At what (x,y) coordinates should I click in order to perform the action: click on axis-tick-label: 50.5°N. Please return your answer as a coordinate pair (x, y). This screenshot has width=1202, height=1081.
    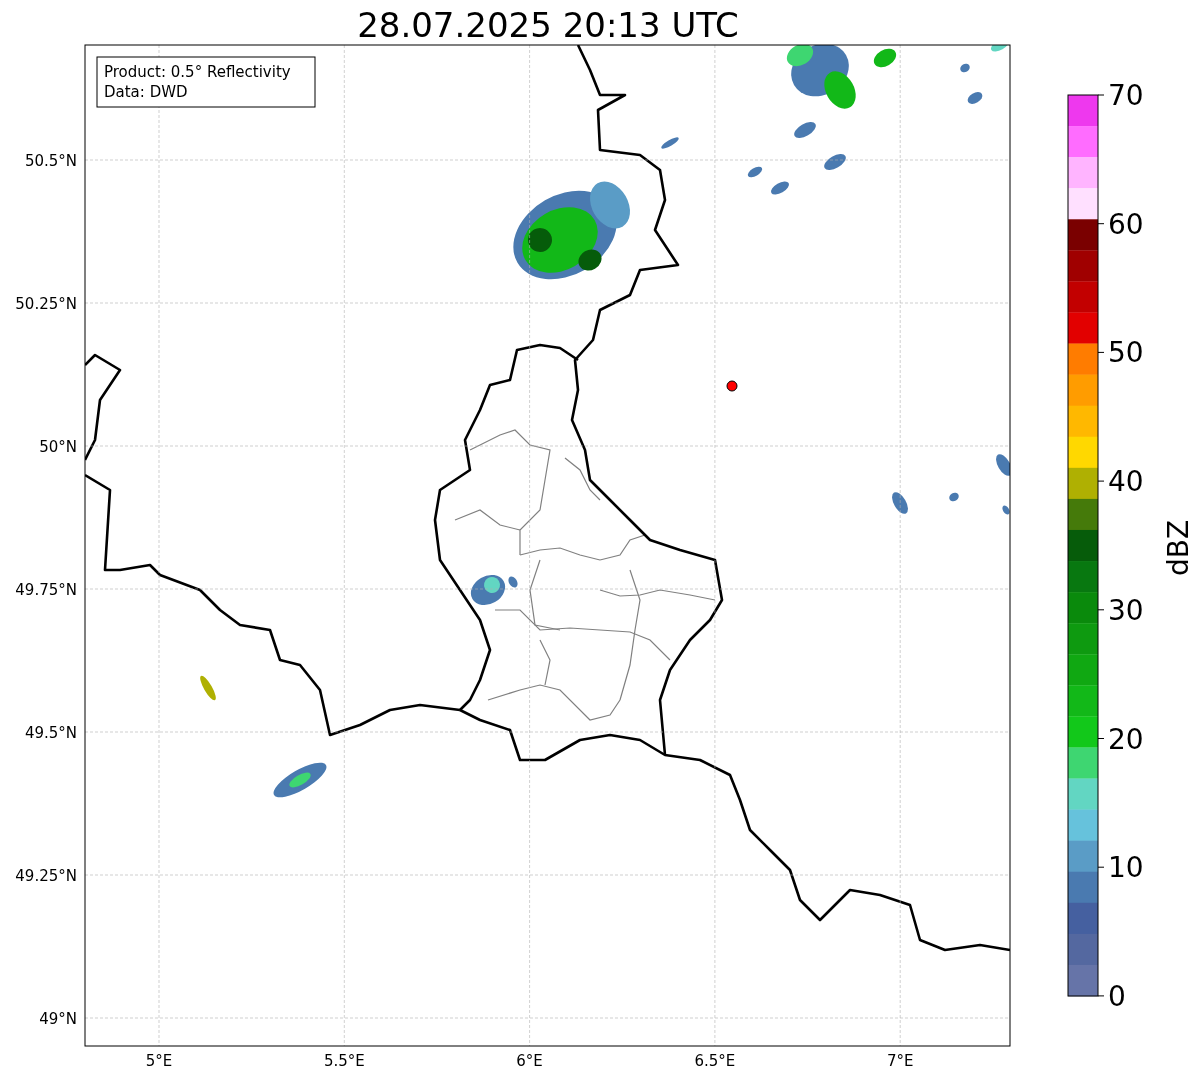
    Looking at the image, I should click on (50, 161).